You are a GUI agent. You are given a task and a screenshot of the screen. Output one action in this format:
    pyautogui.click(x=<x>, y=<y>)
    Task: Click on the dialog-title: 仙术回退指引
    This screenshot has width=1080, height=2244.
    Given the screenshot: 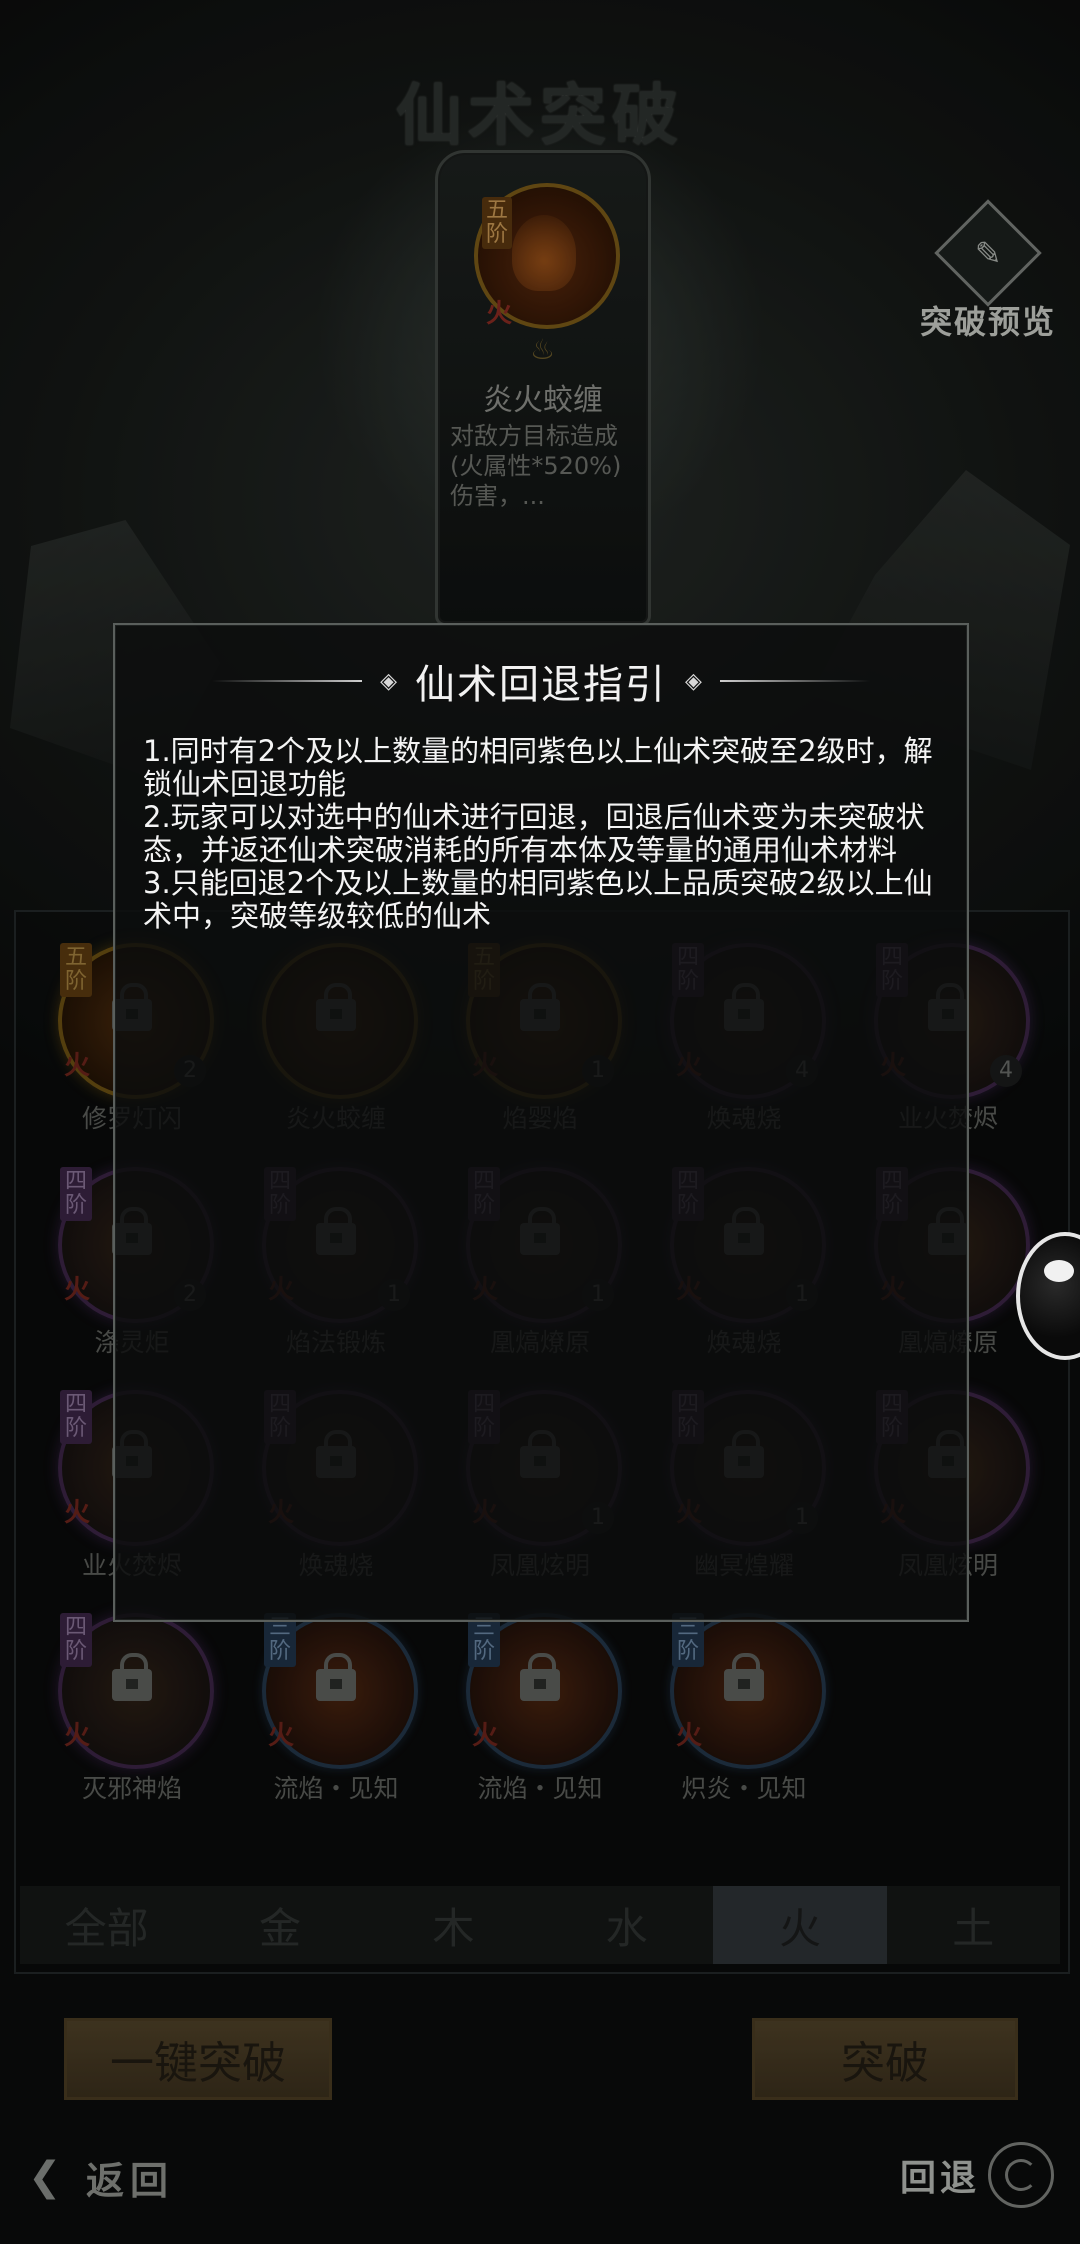 What is the action you would take?
    pyautogui.click(x=541, y=685)
    